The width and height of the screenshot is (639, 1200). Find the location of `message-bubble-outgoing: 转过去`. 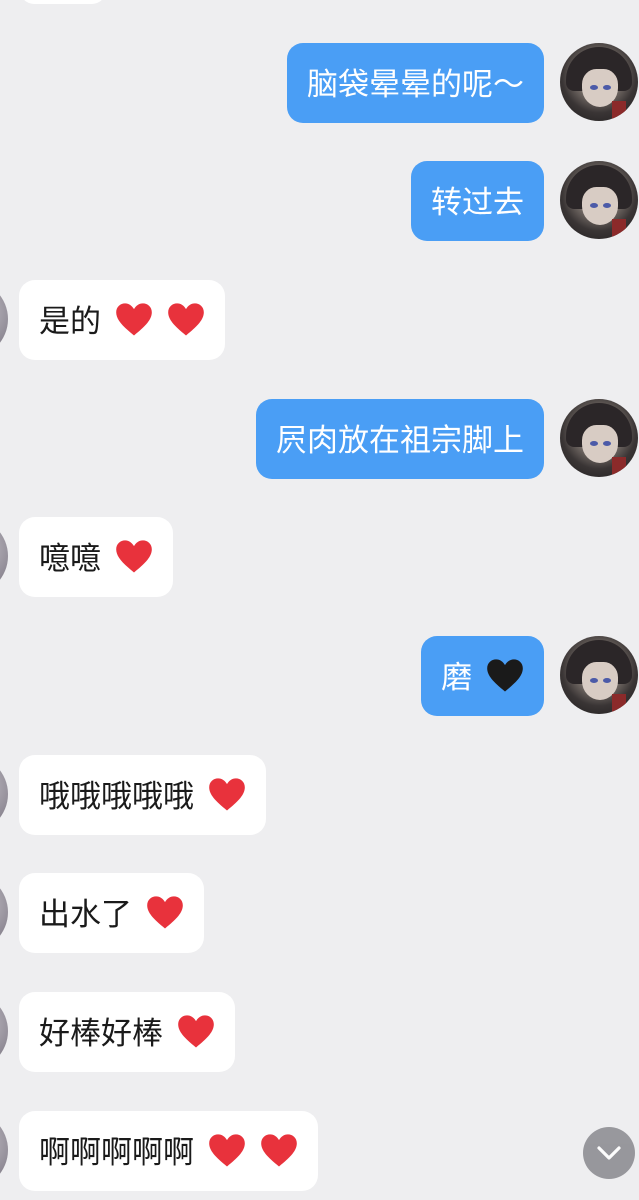

message-bubble-outgoing: 转过去 is located at coordinates (477, 201).